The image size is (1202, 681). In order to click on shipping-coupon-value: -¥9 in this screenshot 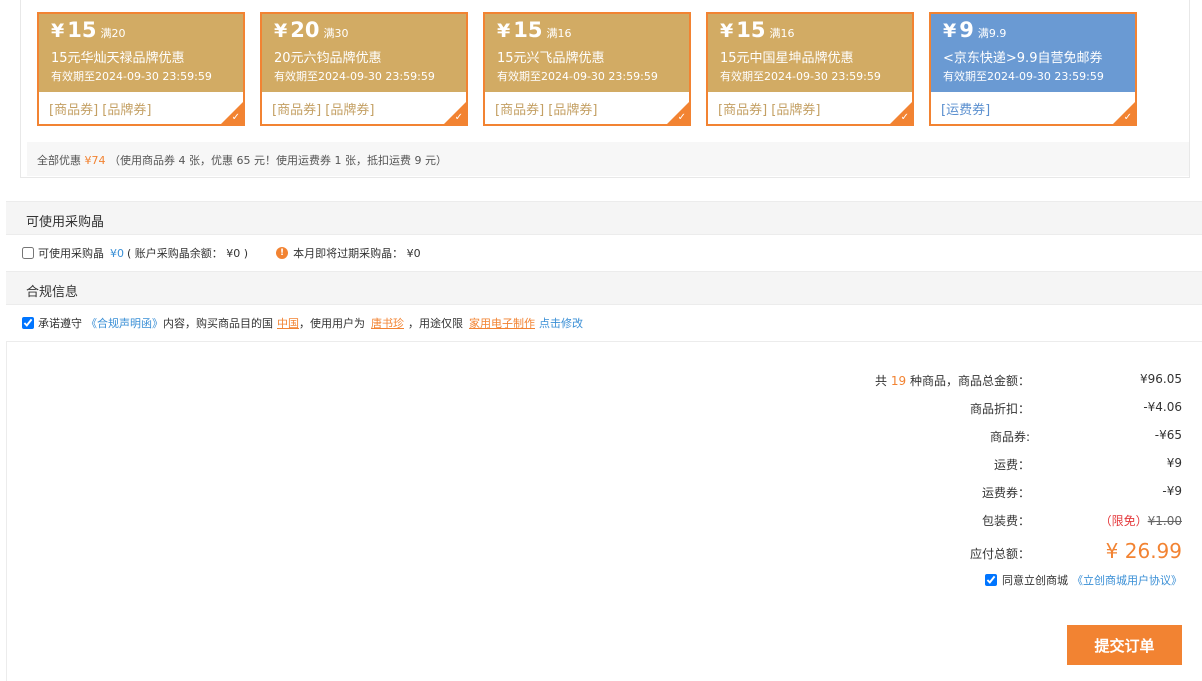, I will do `click(1172, 491)`.